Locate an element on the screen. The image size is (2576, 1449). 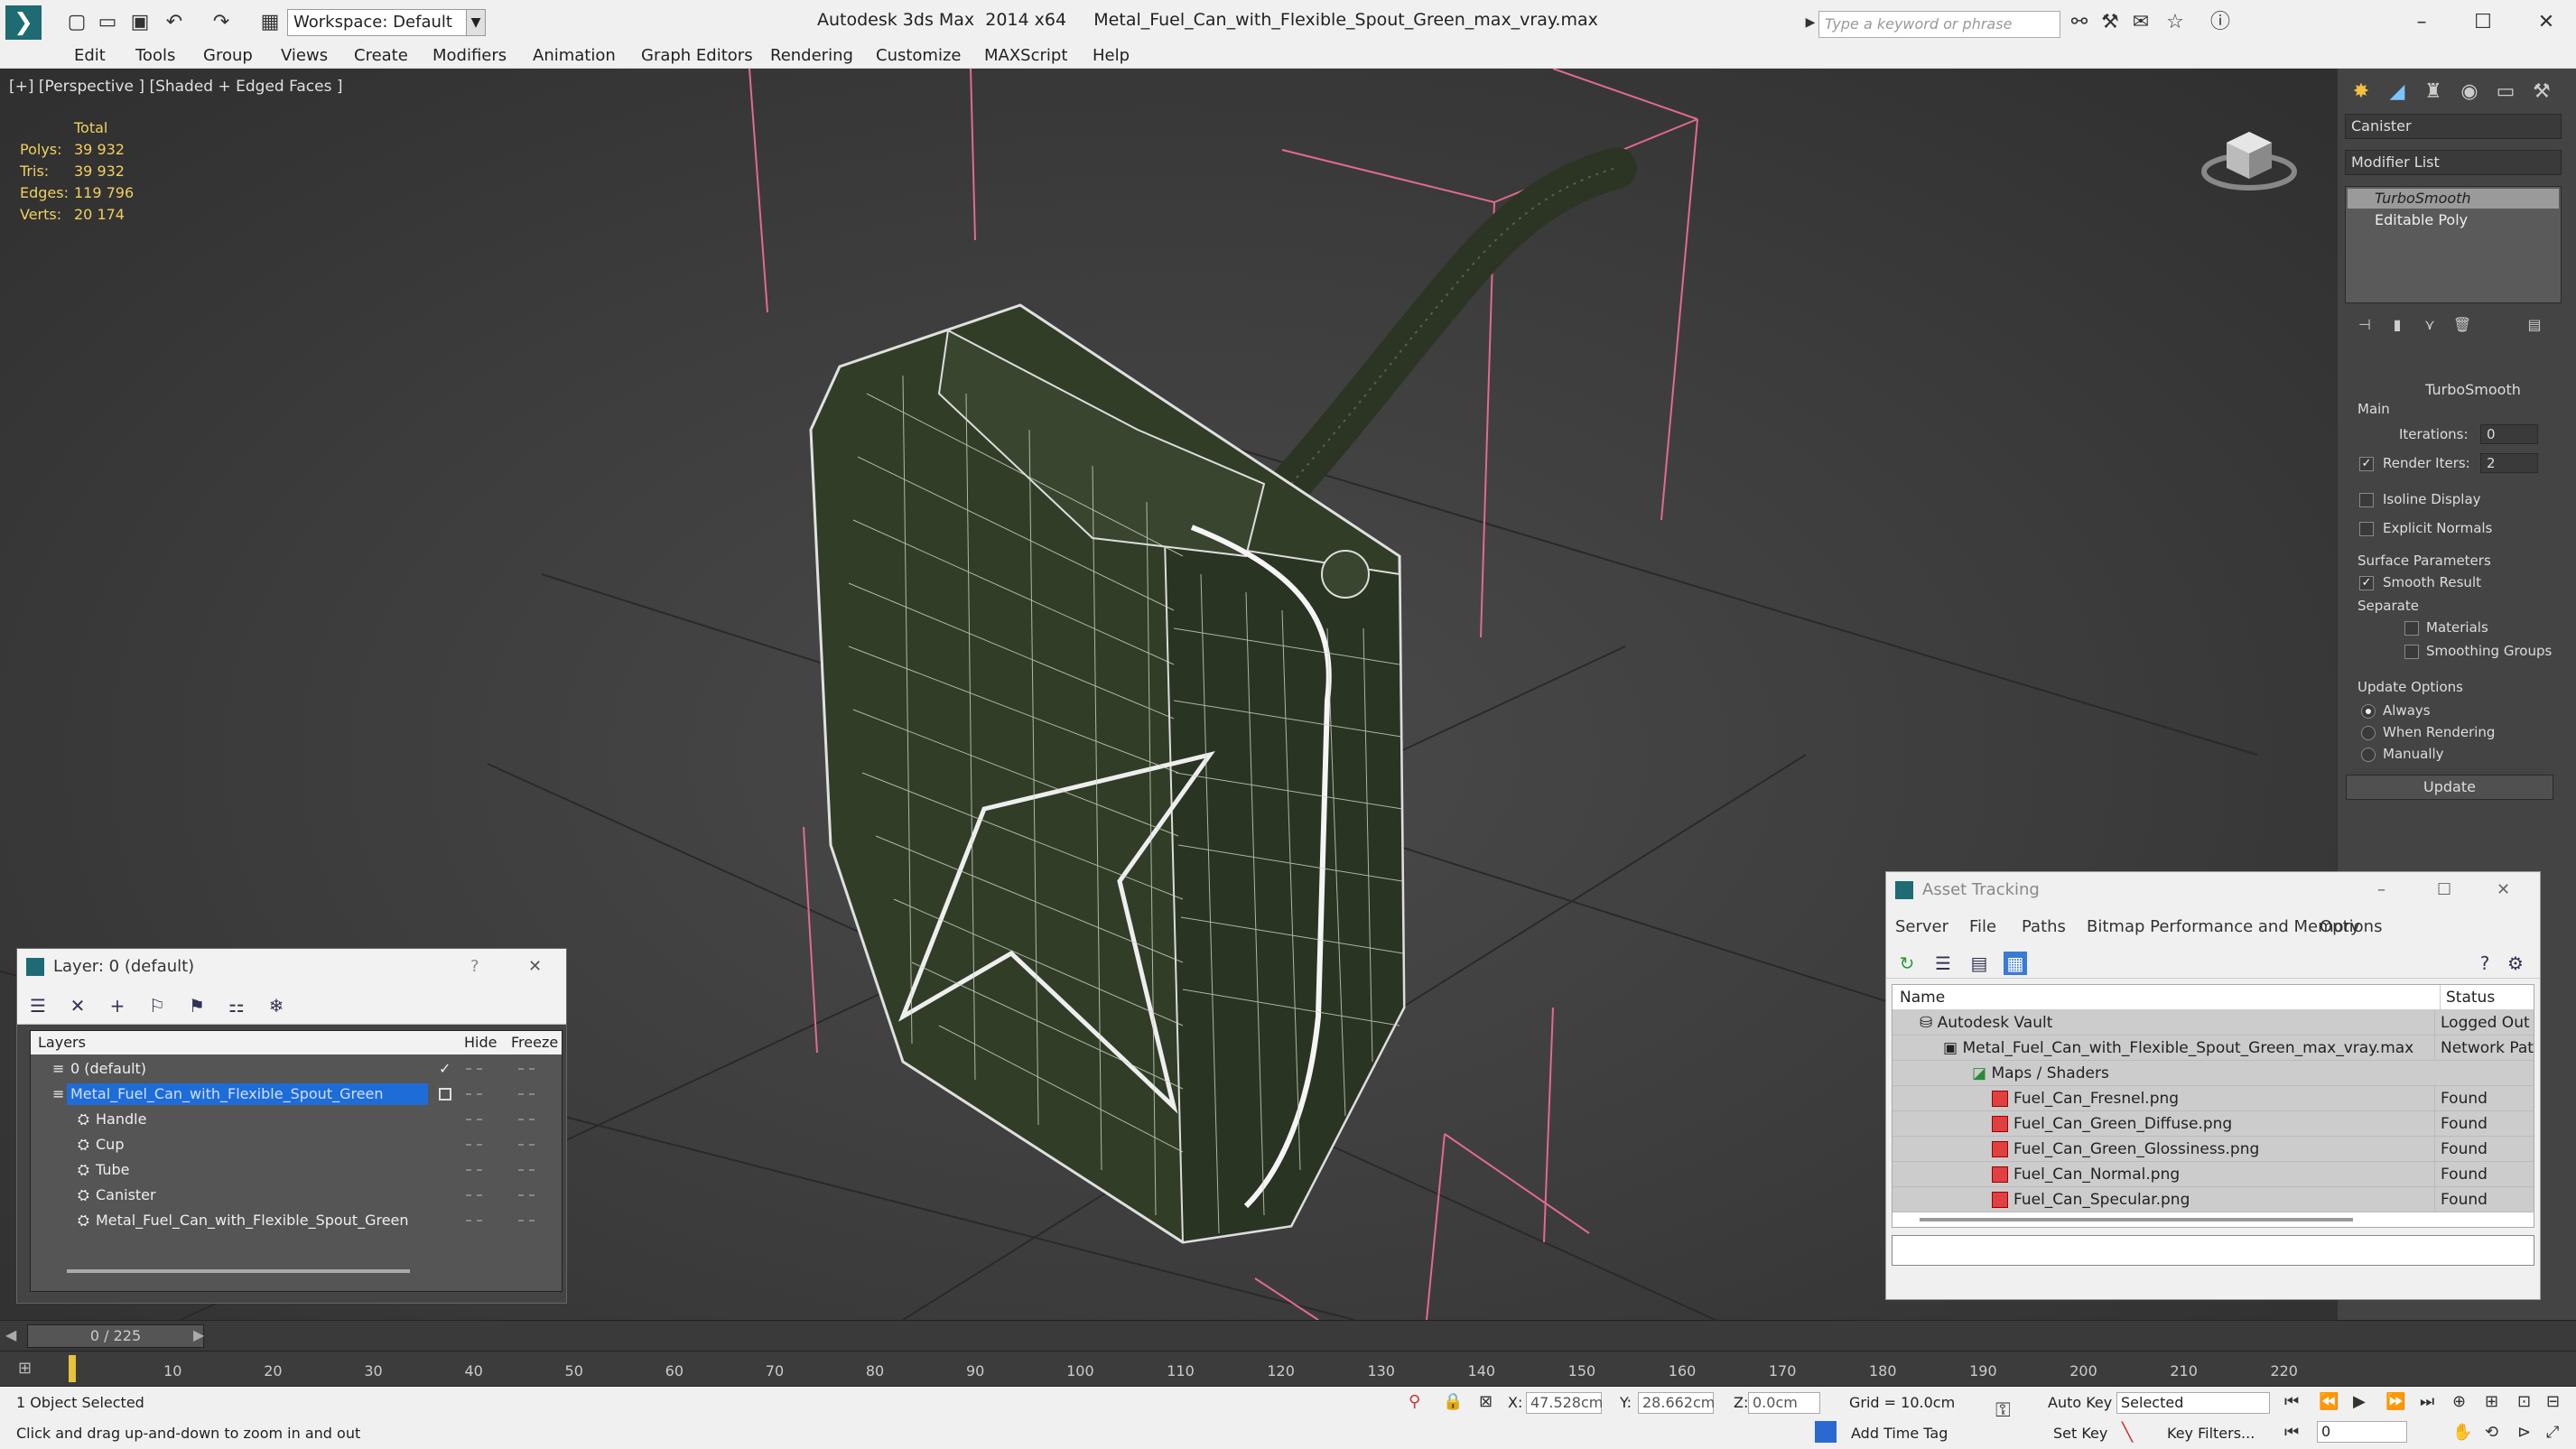
create-tab-icon: ✸ is located at coordinates (2361, 92).